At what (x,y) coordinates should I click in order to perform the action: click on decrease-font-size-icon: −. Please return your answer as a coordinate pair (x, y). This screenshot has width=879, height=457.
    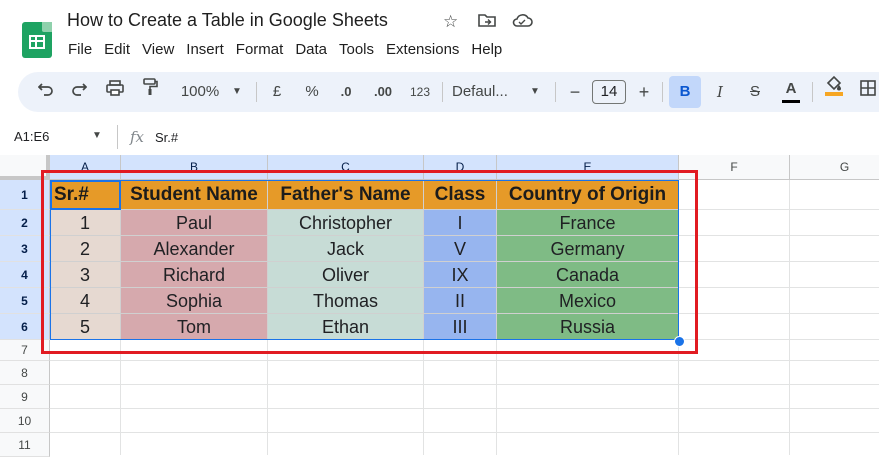
    Looking at the image, I should click on (575, 92).